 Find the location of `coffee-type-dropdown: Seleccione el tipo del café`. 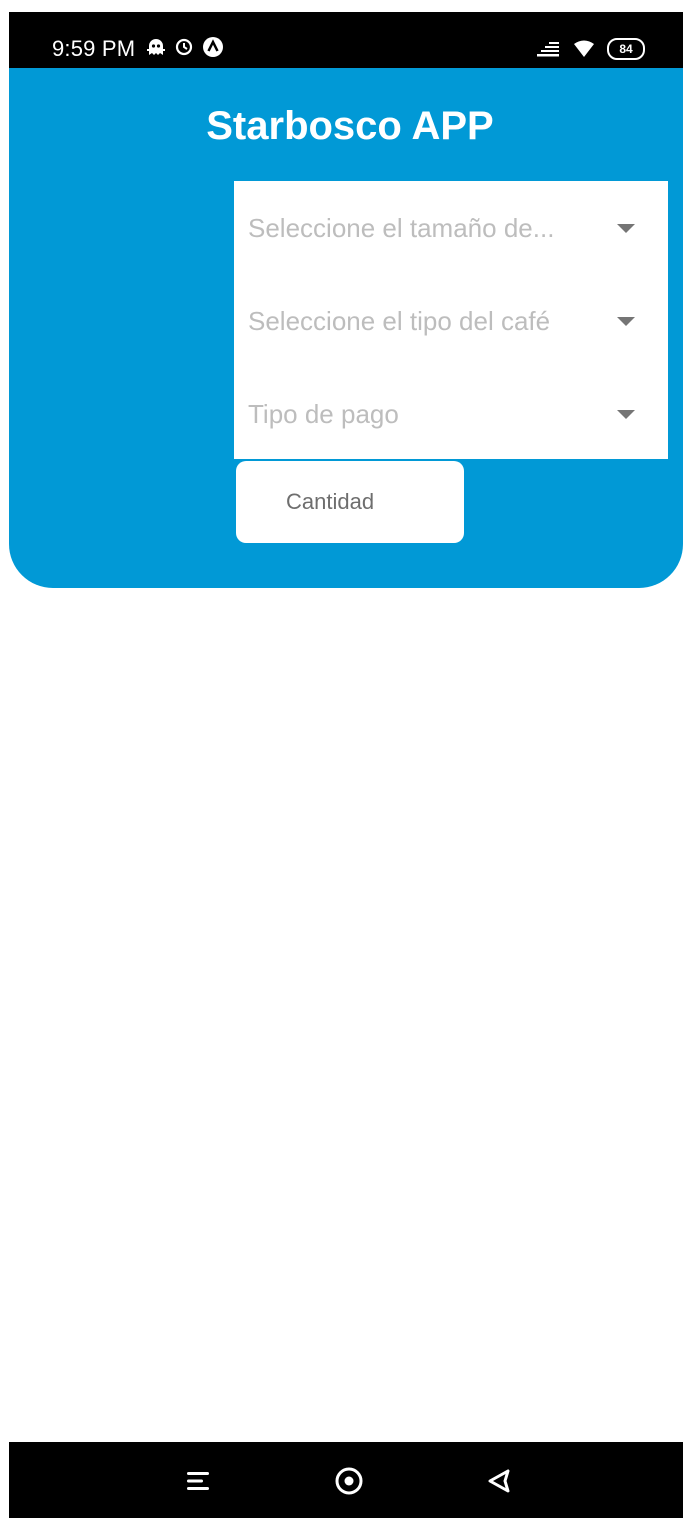

coffee-type-dropdown: Seleccione el tipo del café is located at coordinates (451, 321).